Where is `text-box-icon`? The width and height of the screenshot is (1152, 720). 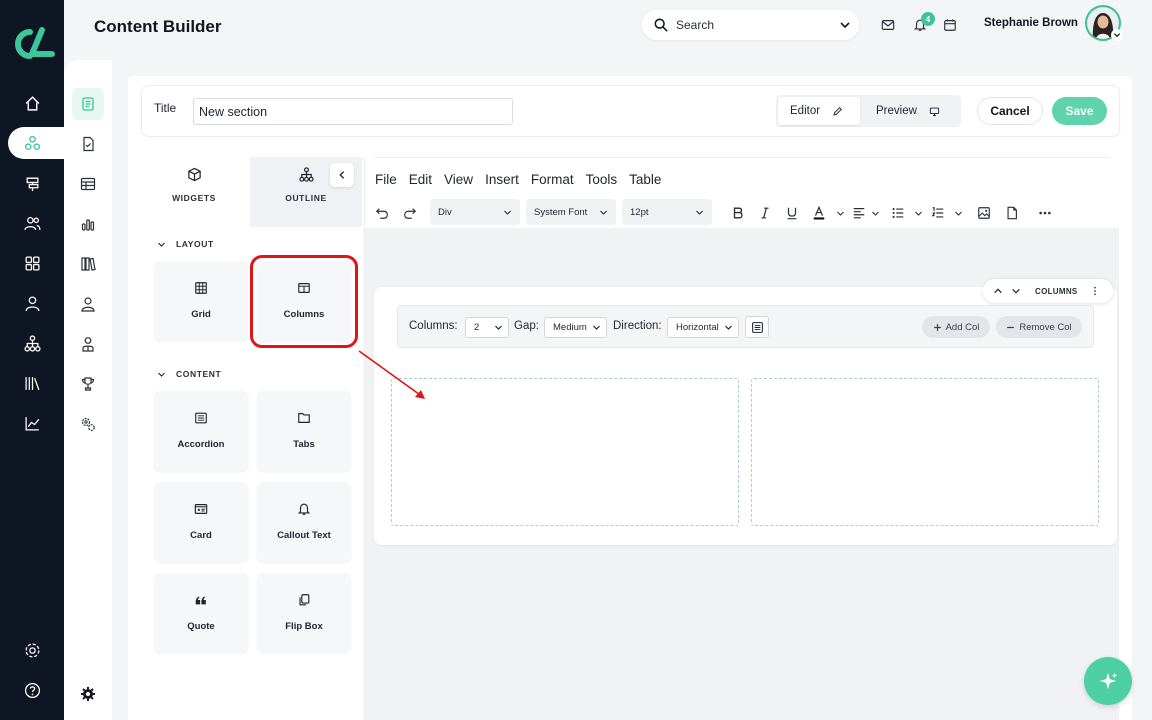
text-box-icon is located at coordinates (757, 327).